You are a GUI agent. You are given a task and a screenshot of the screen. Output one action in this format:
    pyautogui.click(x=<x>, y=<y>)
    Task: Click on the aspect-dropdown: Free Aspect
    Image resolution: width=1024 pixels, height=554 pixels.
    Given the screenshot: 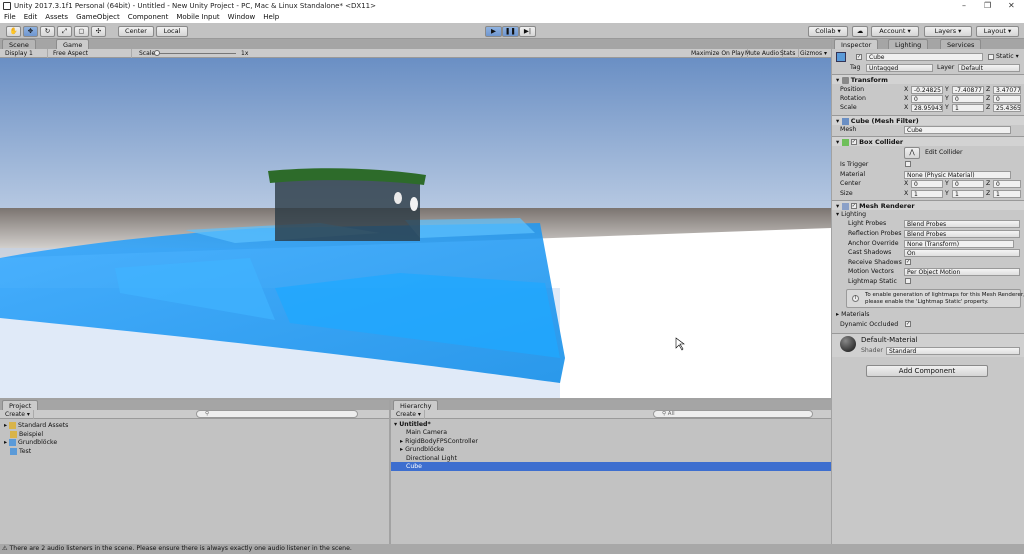 What is the action you would take?
    pyautogui.click(x=91, y=53)
    